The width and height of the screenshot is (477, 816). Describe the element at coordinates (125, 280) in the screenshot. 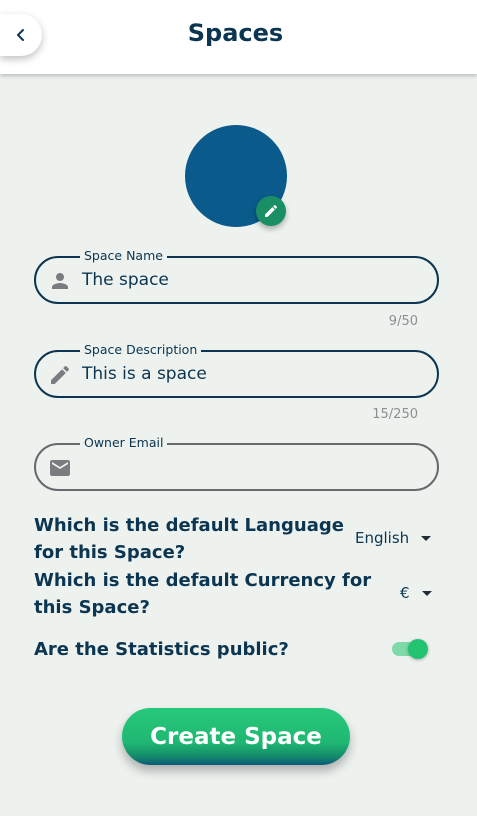

I see `space-name-input: The space` at that location.